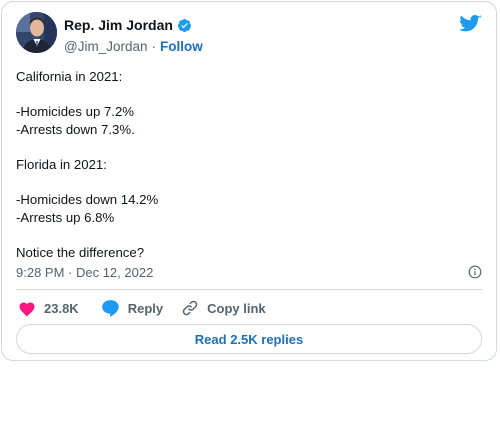 This screenshot has width=500, height=422. Describe the element at coordinates (61, 308) in the screenshot. I see `like-count: 23.8K` at that location.